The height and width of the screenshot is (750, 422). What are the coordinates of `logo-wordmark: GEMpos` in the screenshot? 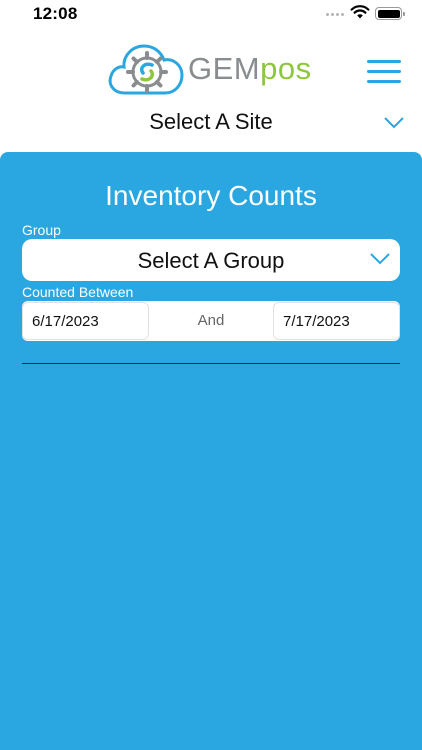 It's located at (250, 69).